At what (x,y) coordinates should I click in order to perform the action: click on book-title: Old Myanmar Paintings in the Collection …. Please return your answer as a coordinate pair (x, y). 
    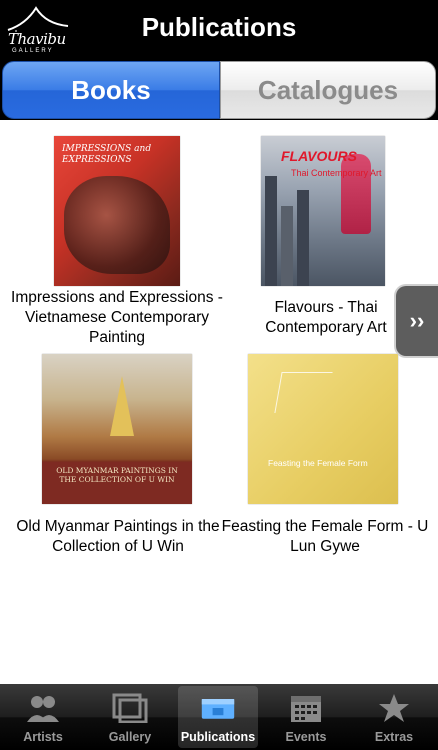
    Looking at the image, I should click on (118, 537).